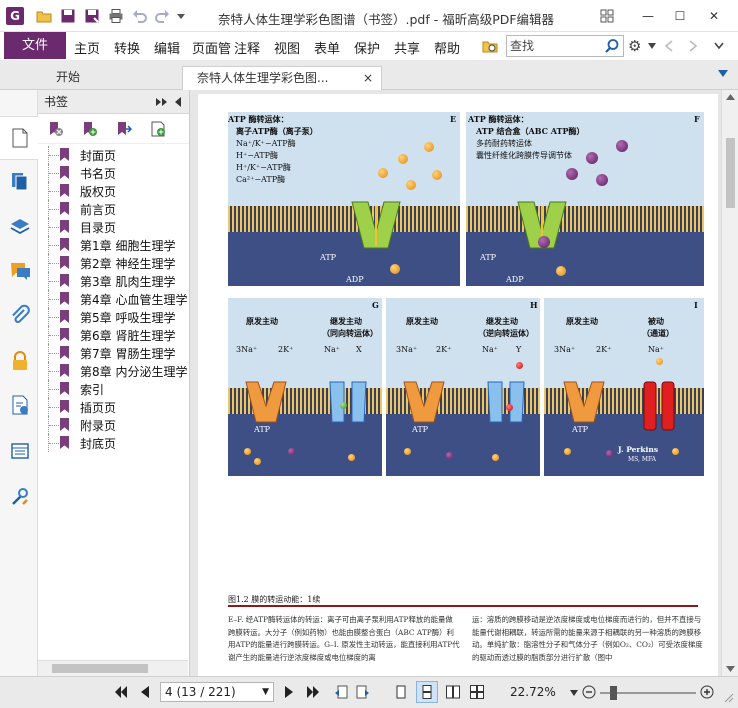 Image resolution: width=738 pixels, height=708 pixels. What do you see at coordinates (707, 692) in the screenshot?
I see `zoom-in-icon` at bounding box center [707, 692].